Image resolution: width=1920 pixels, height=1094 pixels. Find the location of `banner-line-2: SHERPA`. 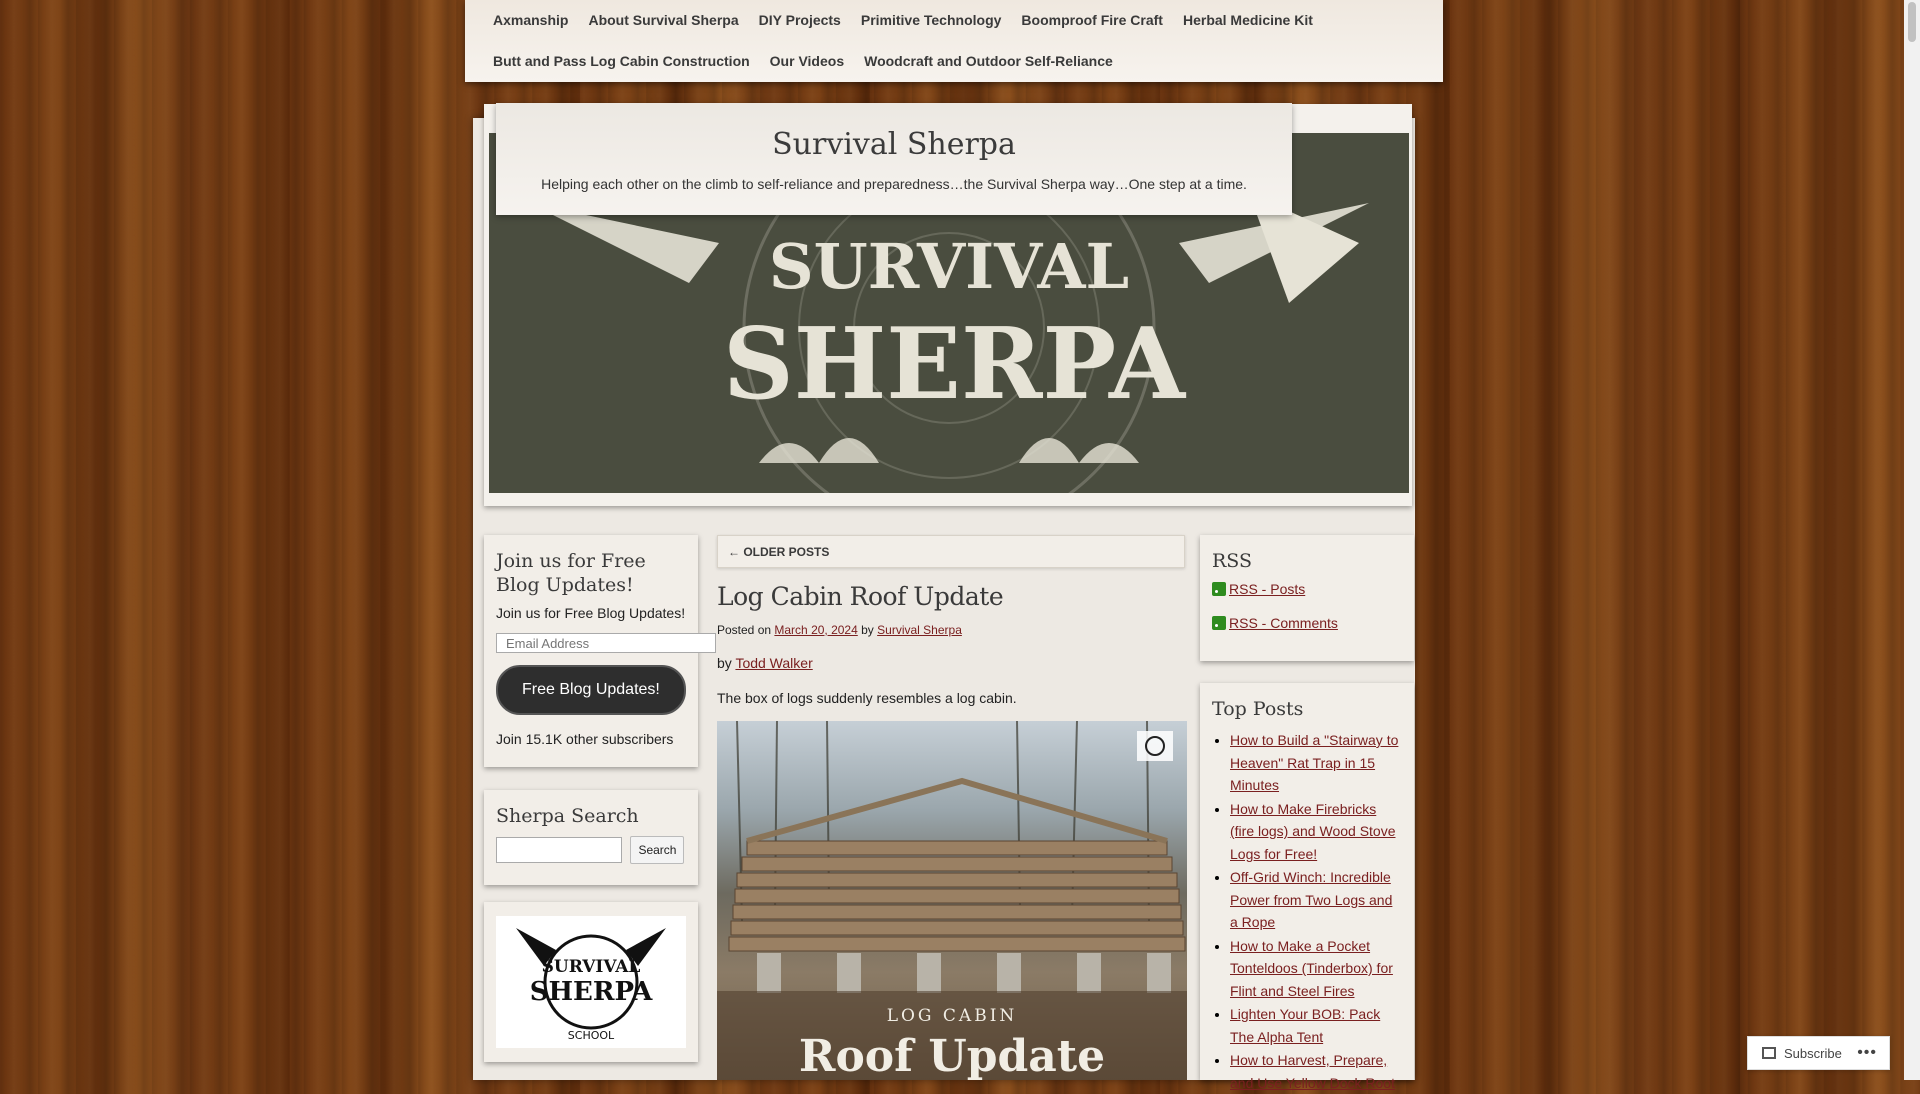

banner-line-2: SHERPA is located at coordinates (955, 364).